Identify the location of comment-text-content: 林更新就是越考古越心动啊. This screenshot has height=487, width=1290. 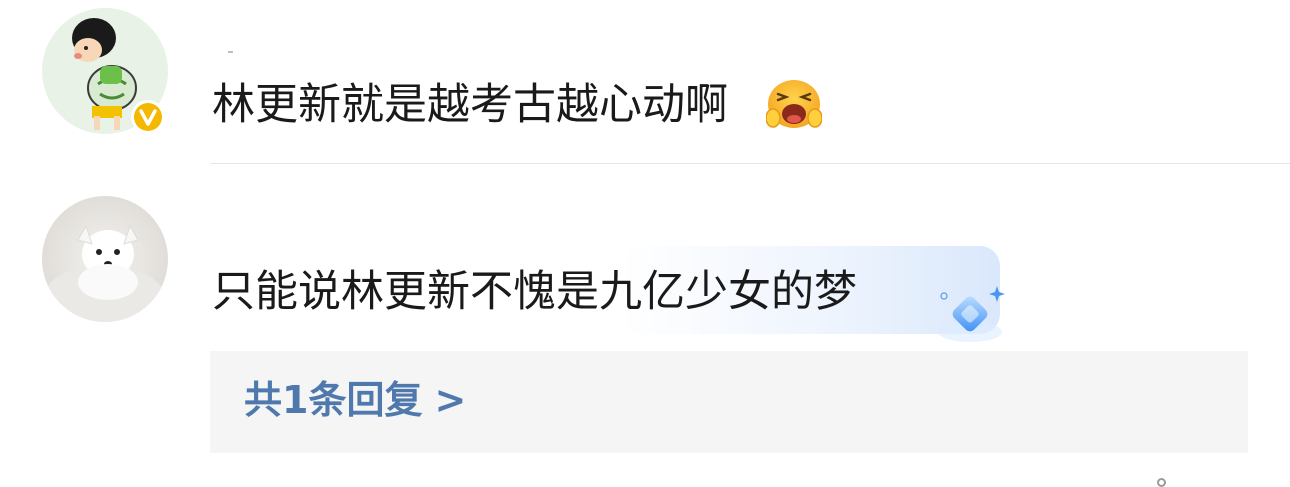
(470, 105).